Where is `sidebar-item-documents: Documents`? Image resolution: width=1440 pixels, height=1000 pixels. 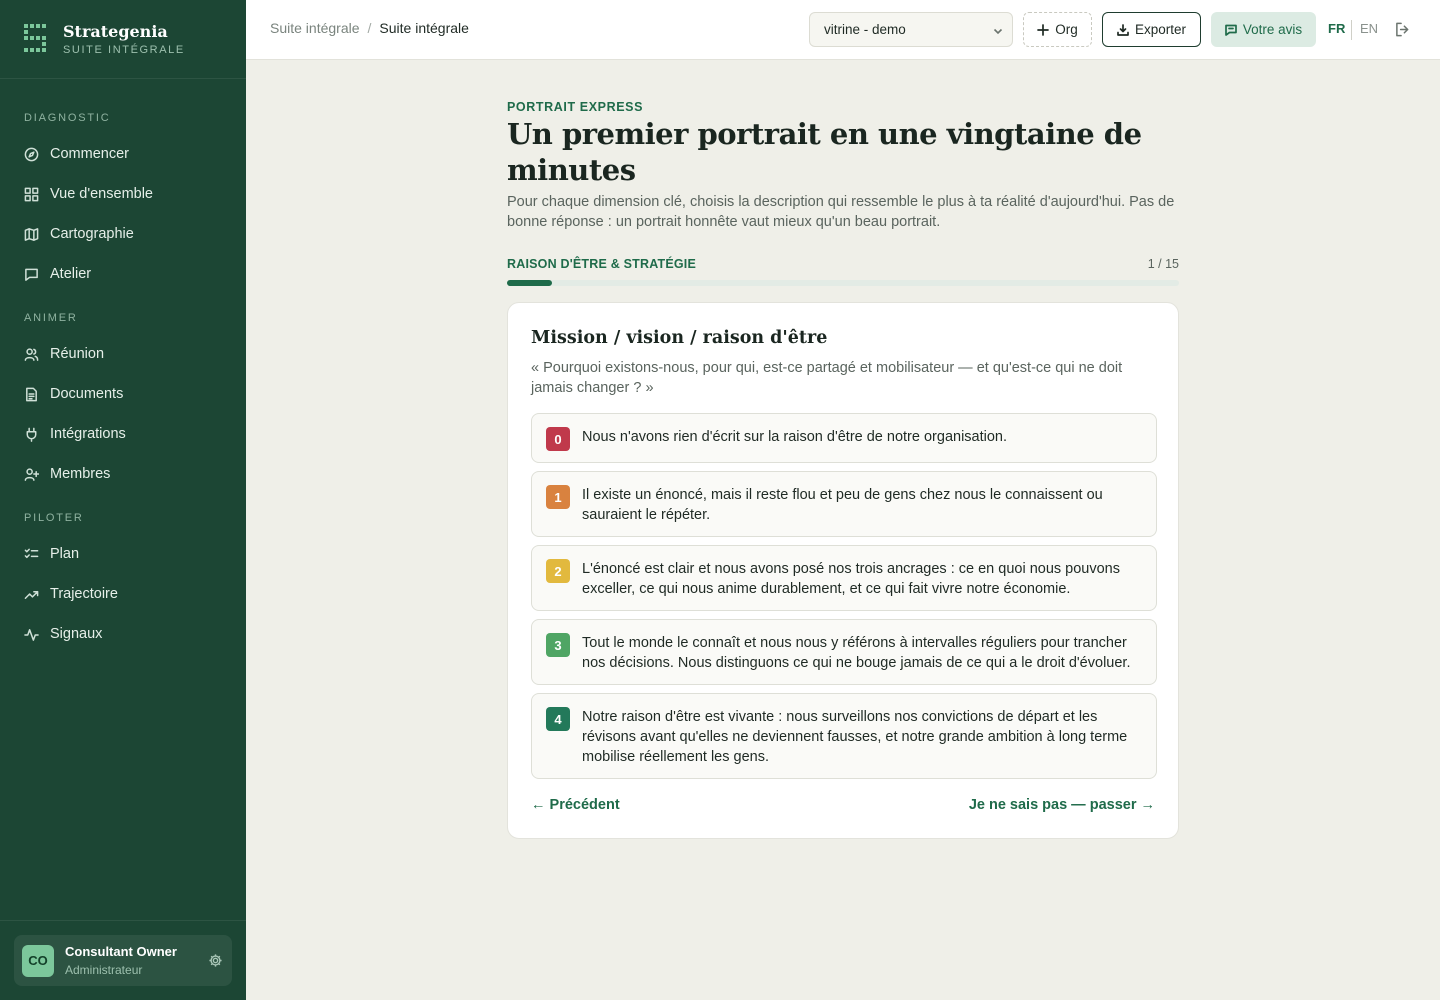 sidebar-item-documents: Documents is located at coordinates (123, 394).